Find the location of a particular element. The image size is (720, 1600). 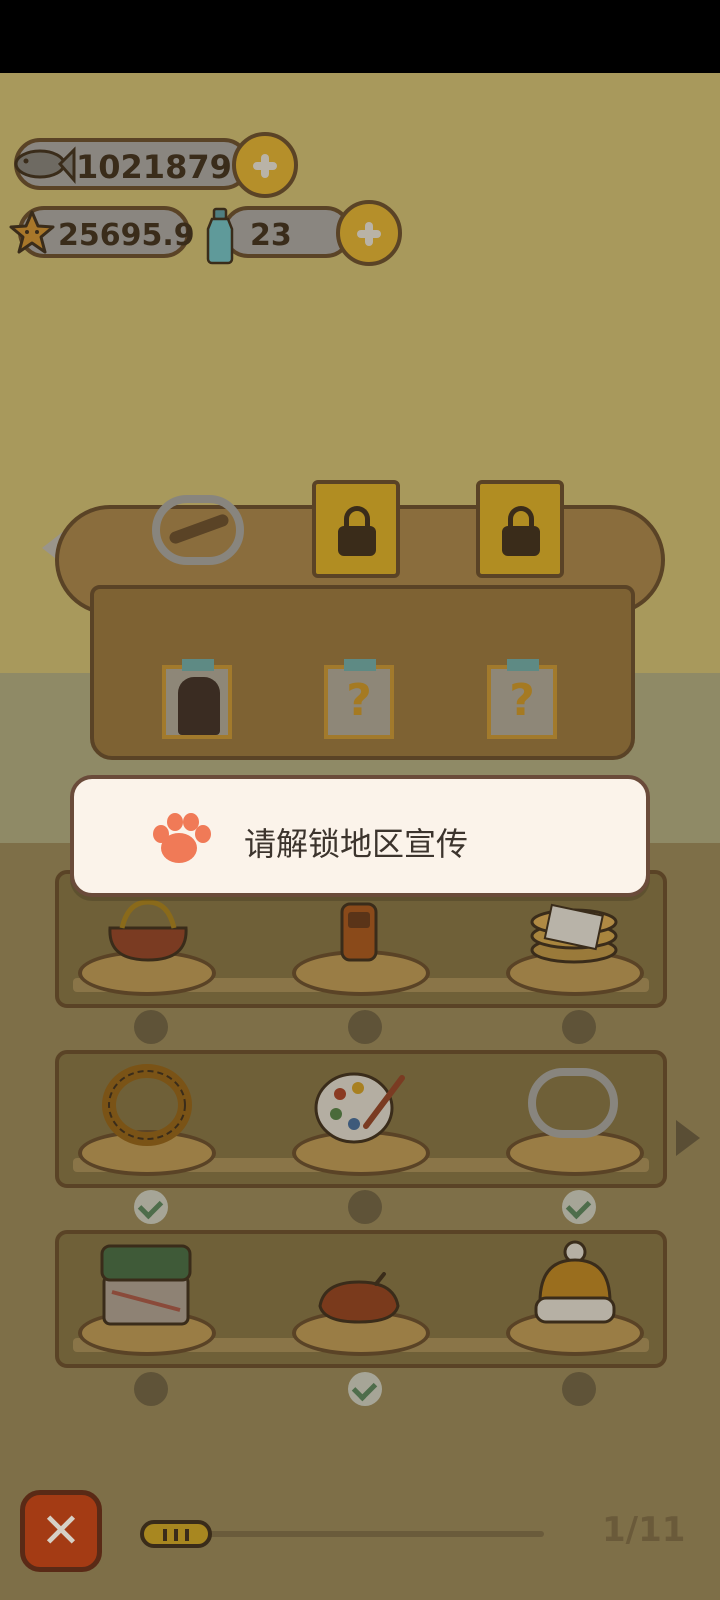

pancake-stack-icon is located at coordinates (574, 931).